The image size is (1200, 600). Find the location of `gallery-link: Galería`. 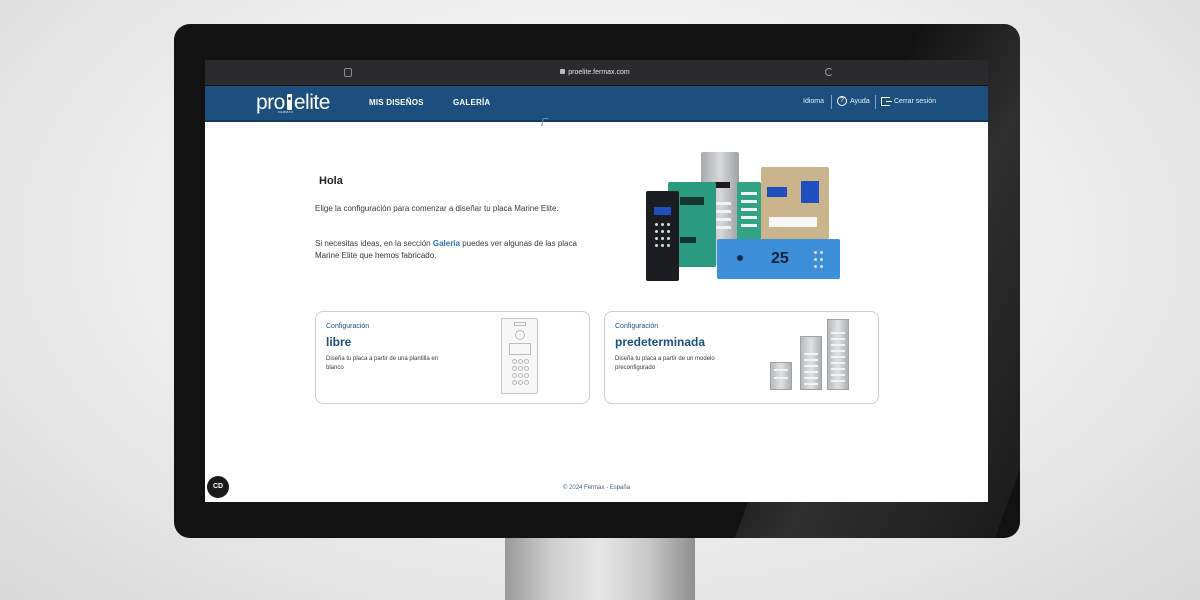

gallery-link: Galería is located at coordinates (446, 243).